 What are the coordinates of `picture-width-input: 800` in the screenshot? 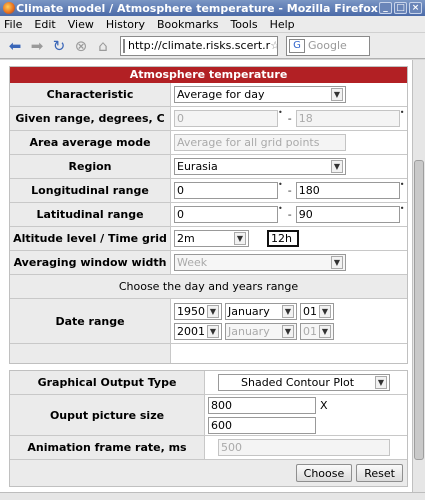 It's located at (262, 405).